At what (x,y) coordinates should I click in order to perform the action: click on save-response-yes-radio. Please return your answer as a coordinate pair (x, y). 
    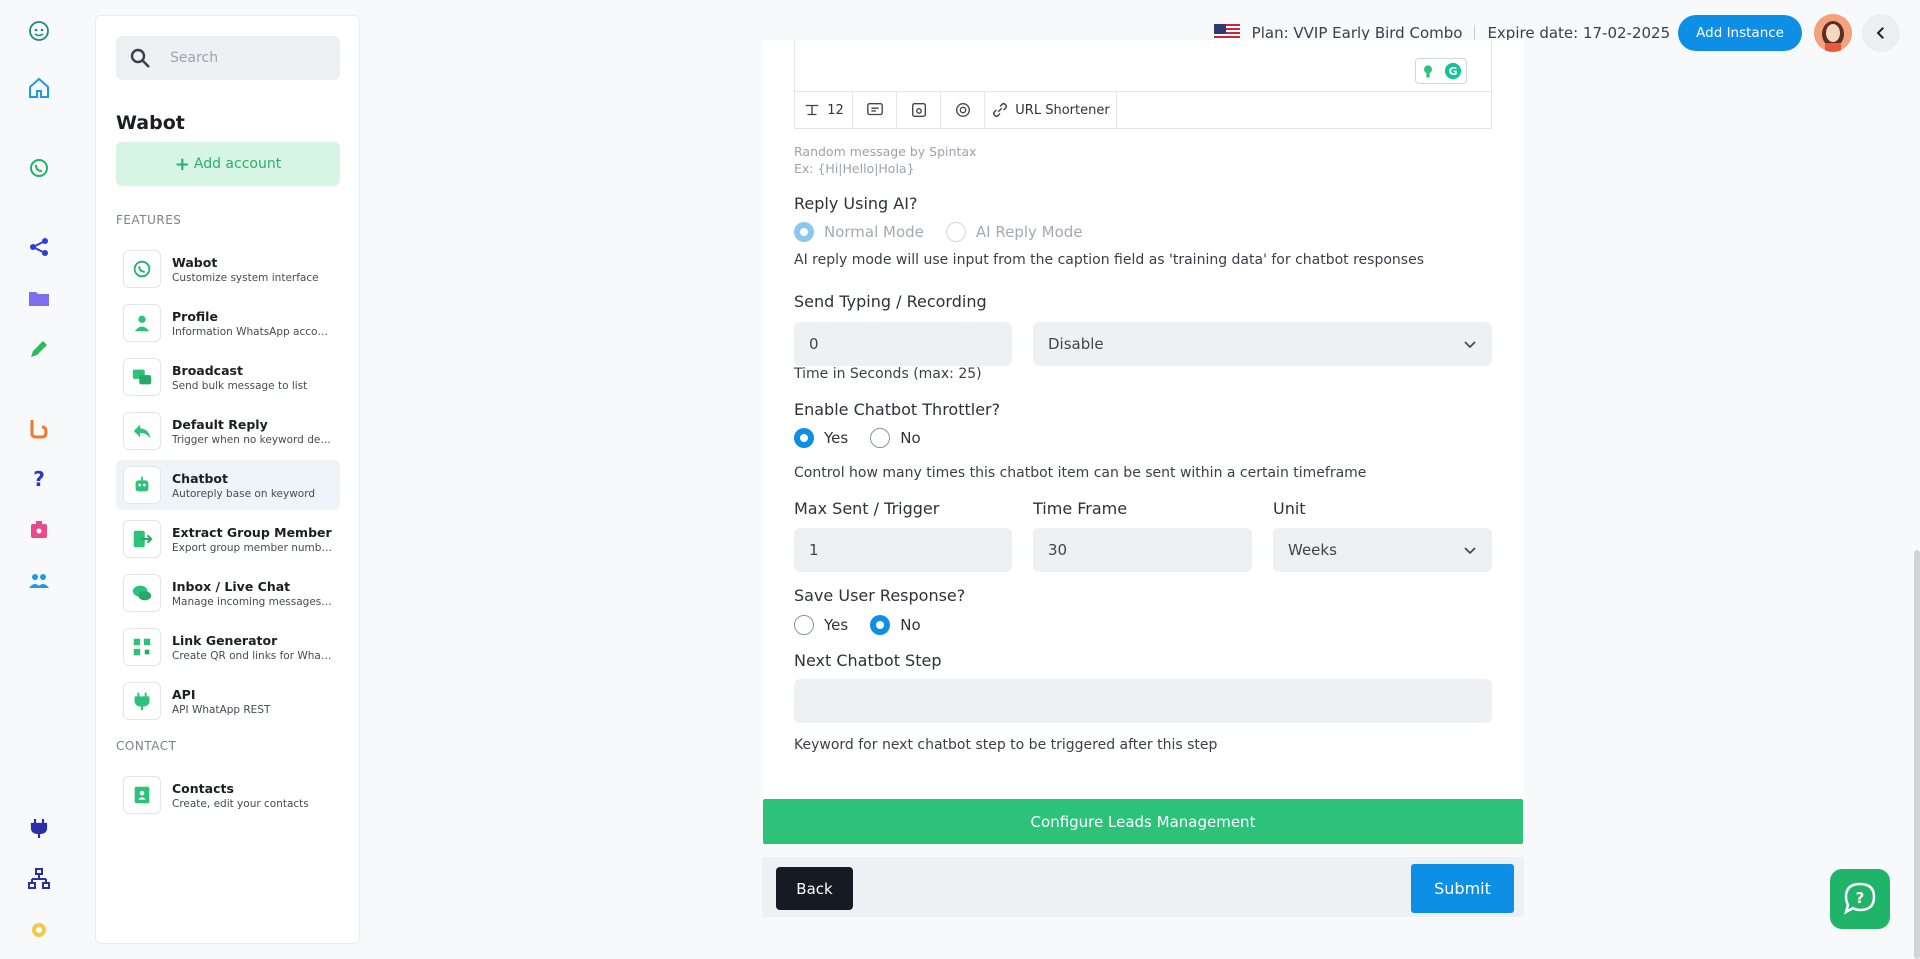
    Looking at the image, I should click on (804, 625).